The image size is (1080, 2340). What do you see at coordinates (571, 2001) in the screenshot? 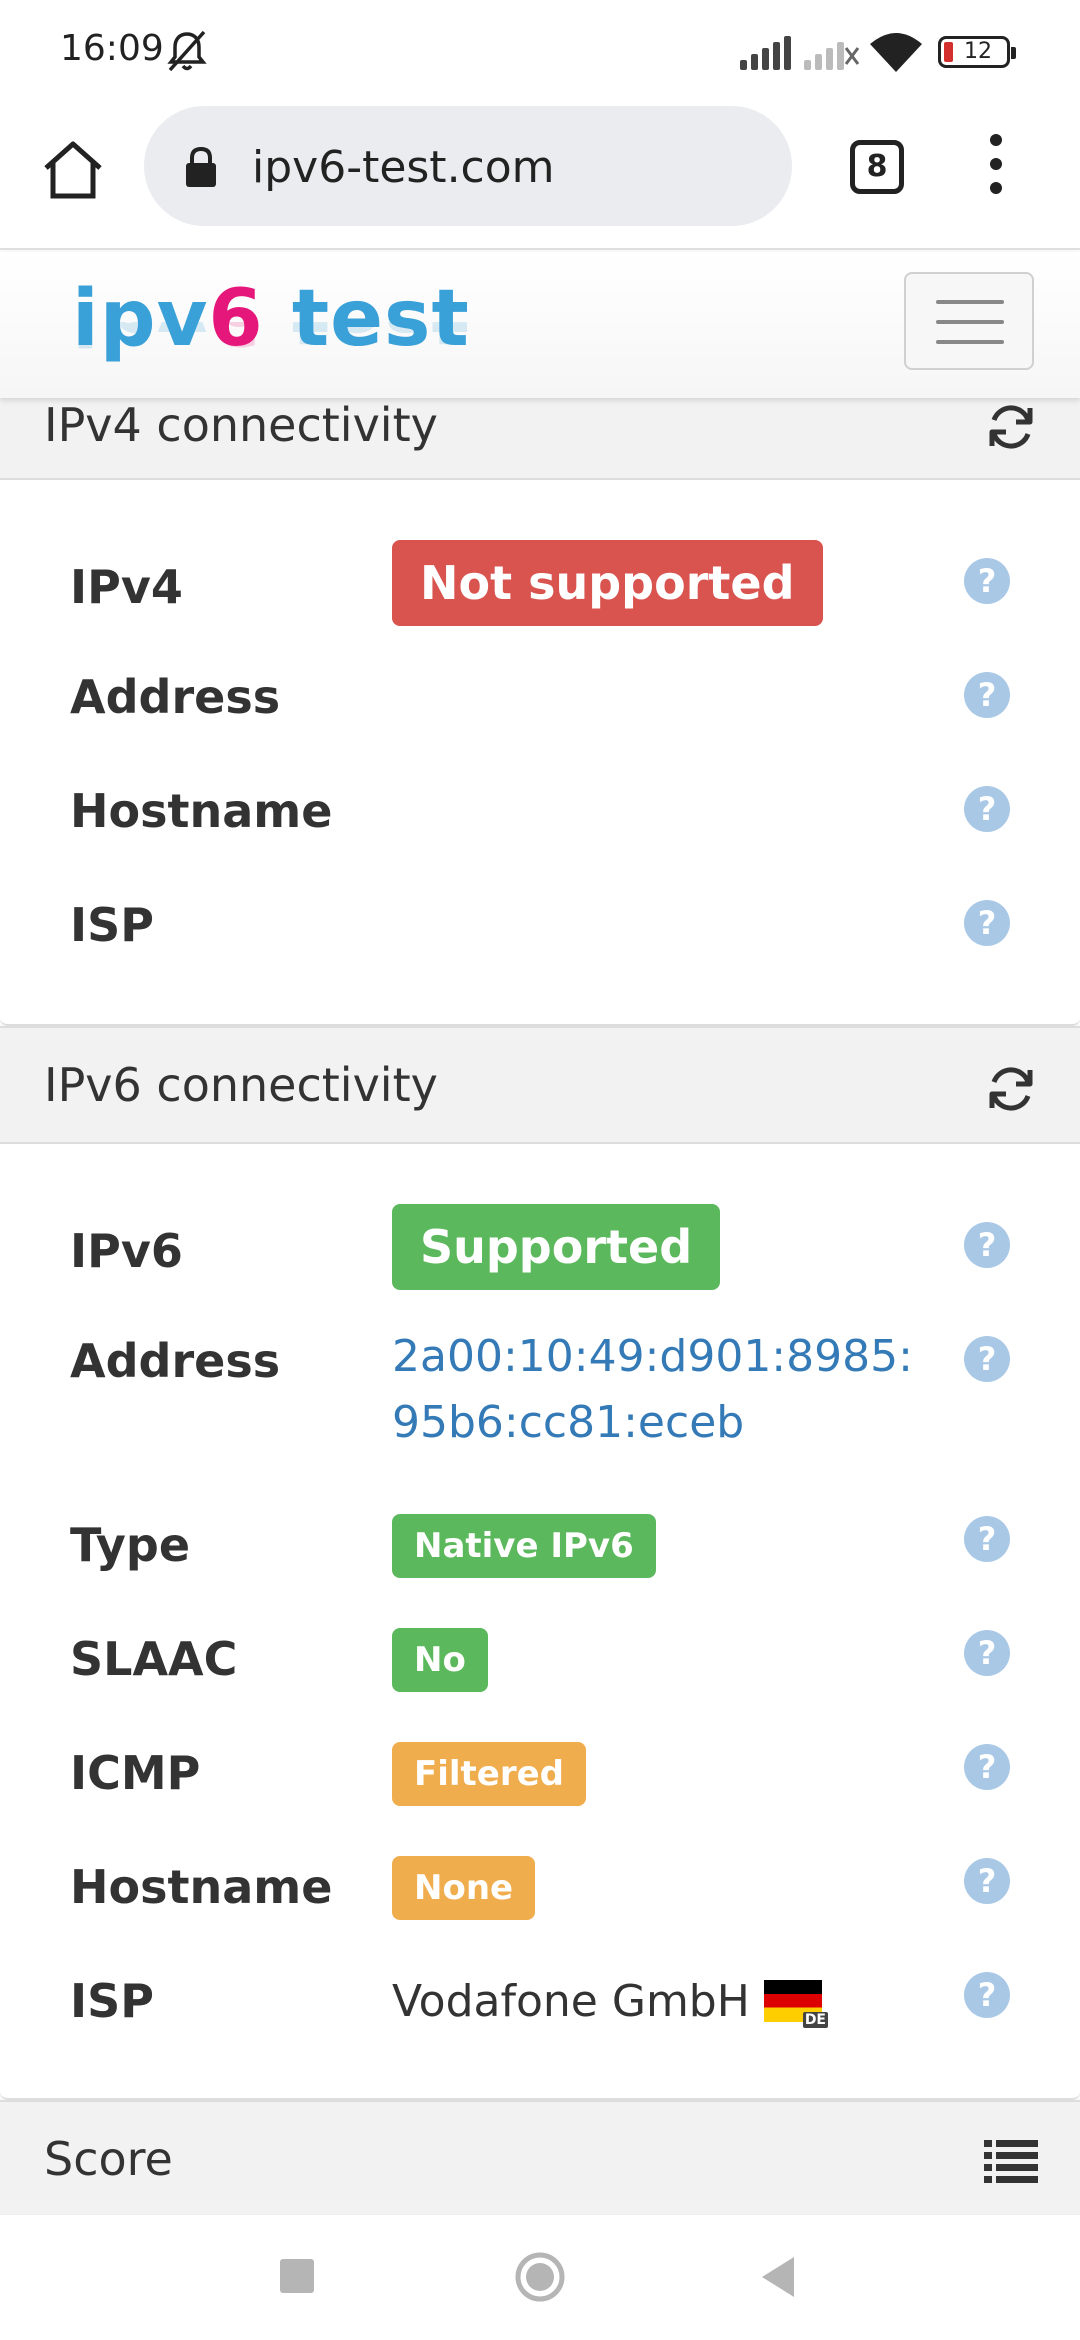
I see `isp-name: Vodafone GmbH` at bounding box center [571, 2001].